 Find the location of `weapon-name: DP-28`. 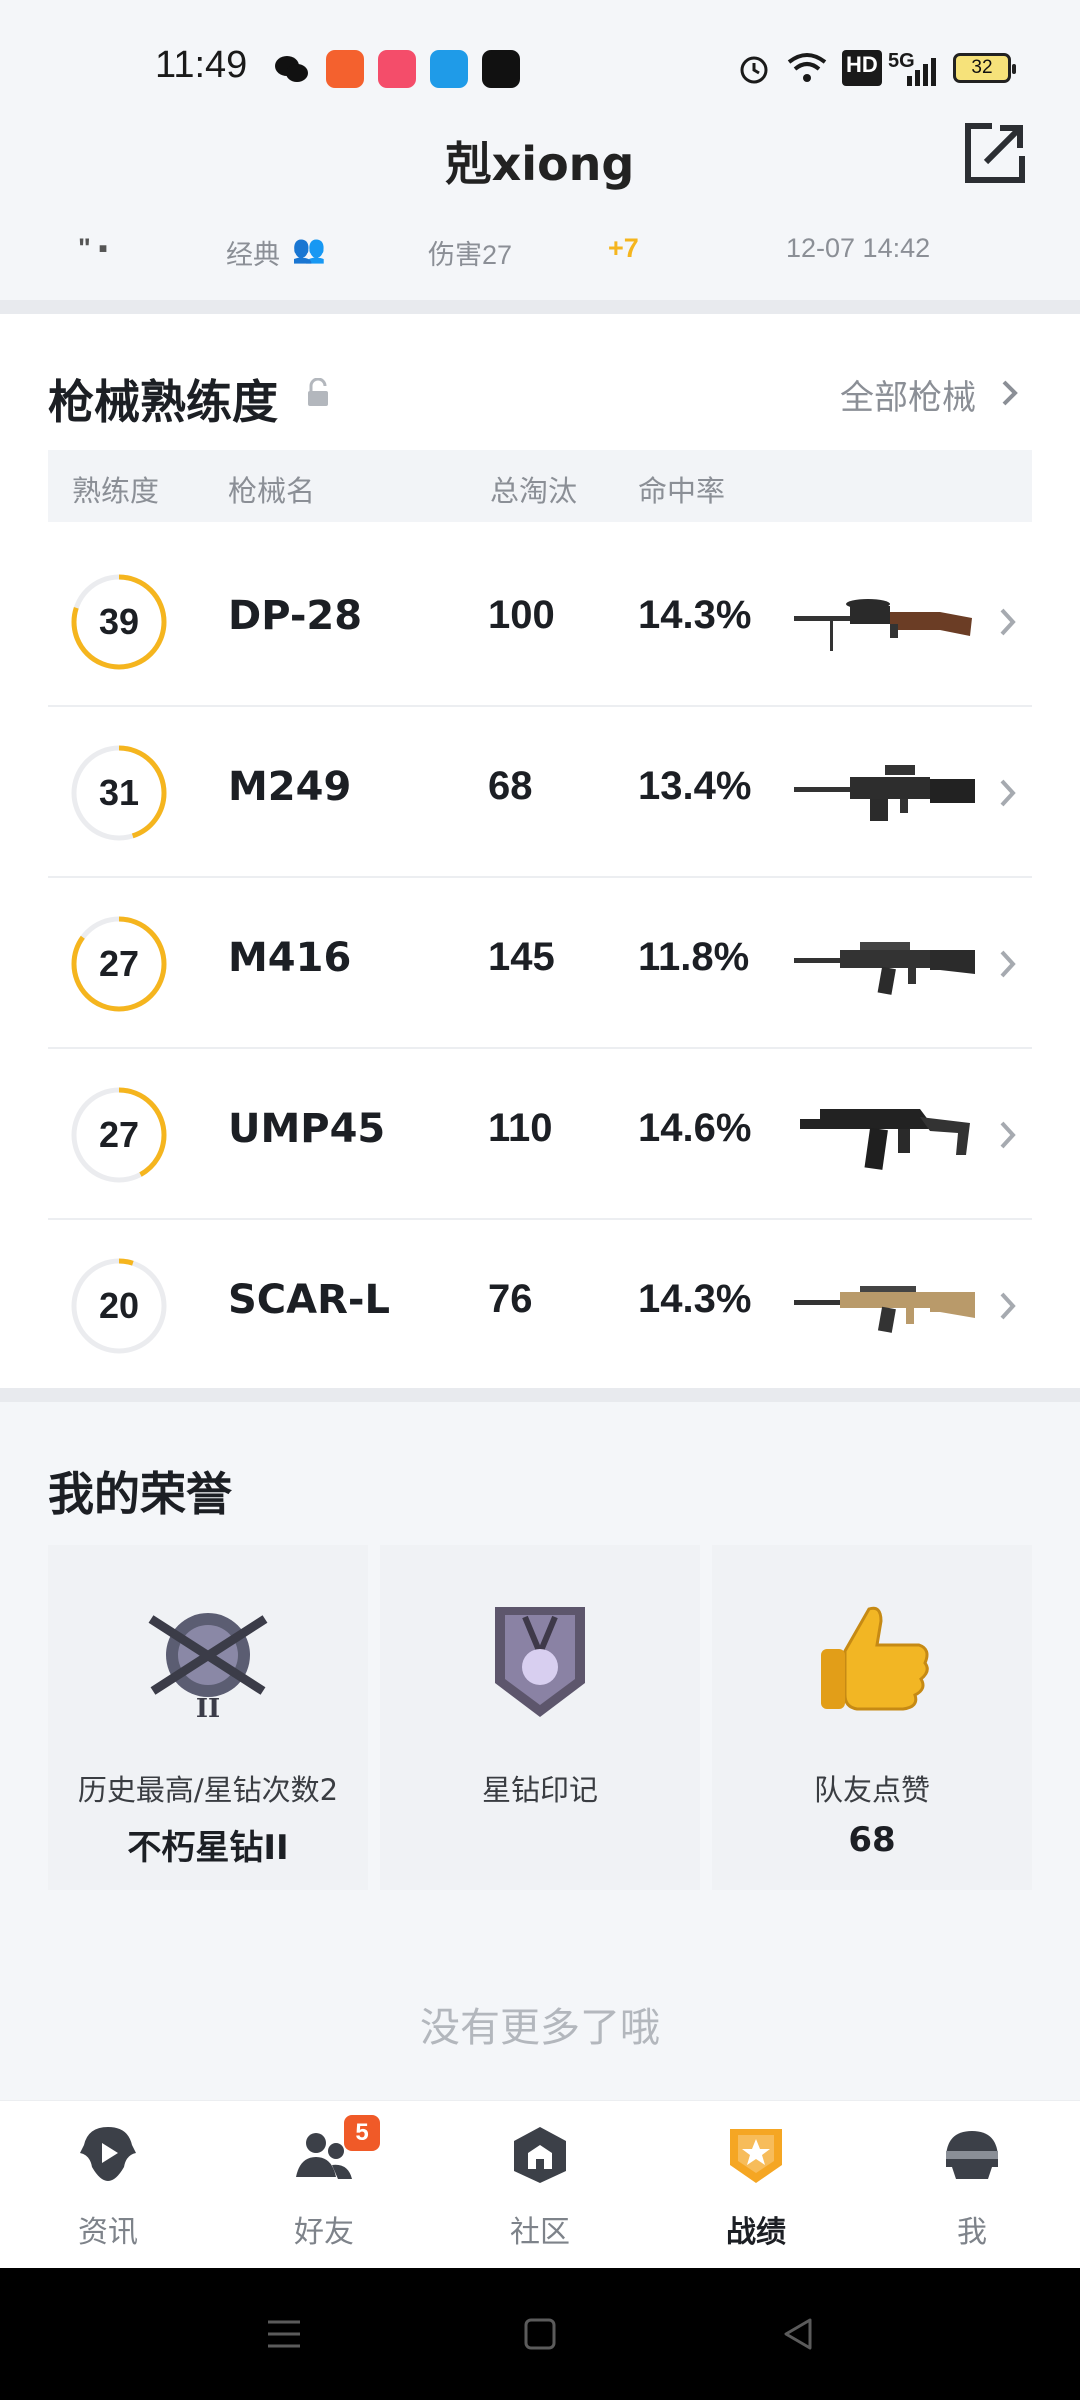

weapon-name: DP-28 is located at coordinates (295, 616).